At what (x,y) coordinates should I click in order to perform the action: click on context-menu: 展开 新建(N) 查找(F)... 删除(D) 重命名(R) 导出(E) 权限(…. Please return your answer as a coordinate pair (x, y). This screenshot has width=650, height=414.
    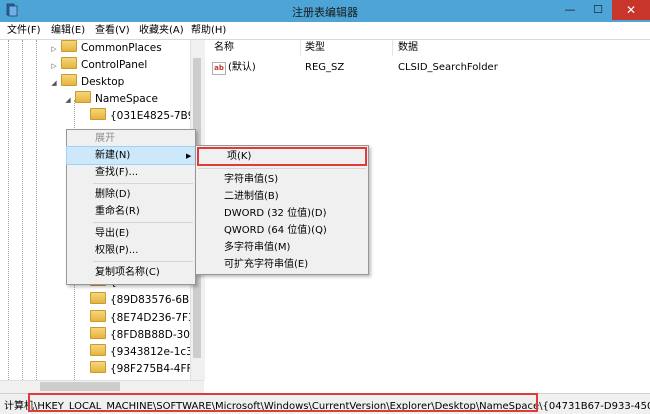
    Looking at the image, I should click on (131, 207).